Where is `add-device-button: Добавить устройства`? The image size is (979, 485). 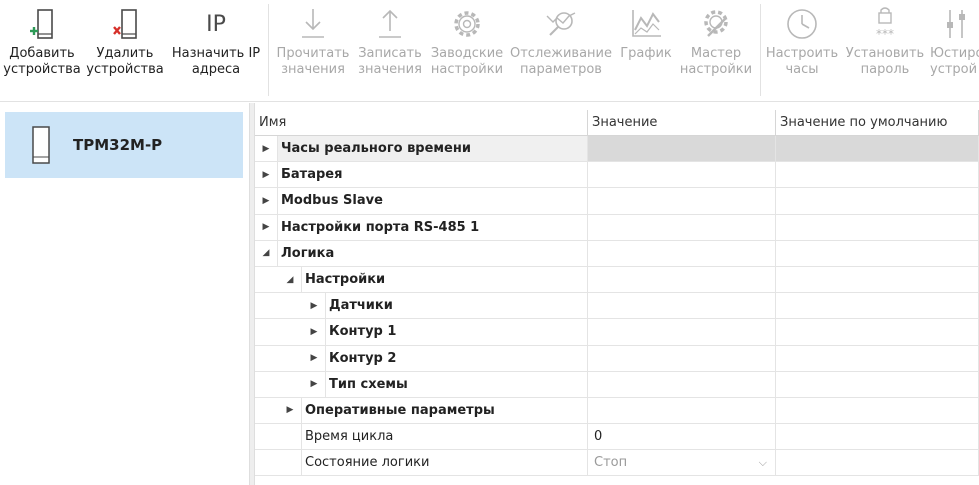
add-device-button: Добавить устройства is located at coordinates (42, 50).